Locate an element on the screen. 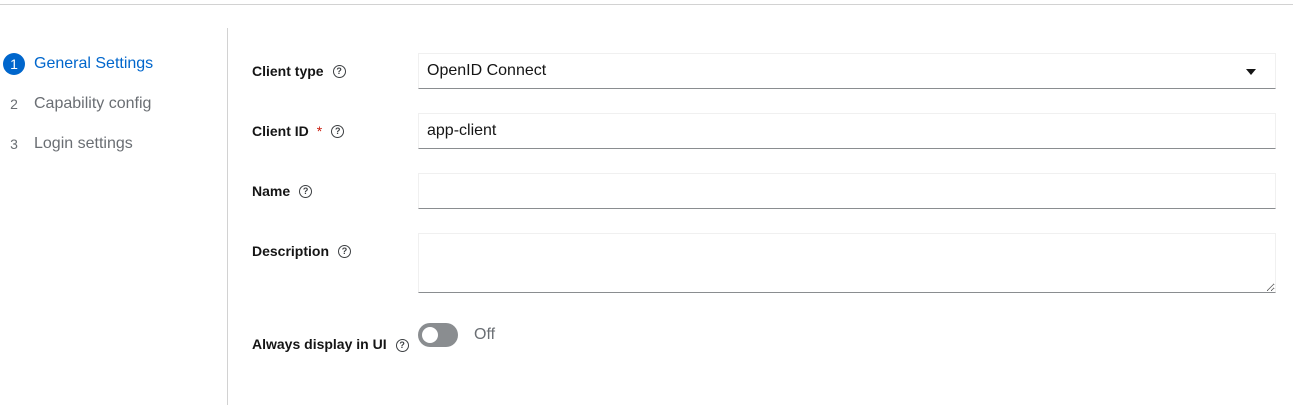  step-number: 2 is located at coordinates (14, 104).